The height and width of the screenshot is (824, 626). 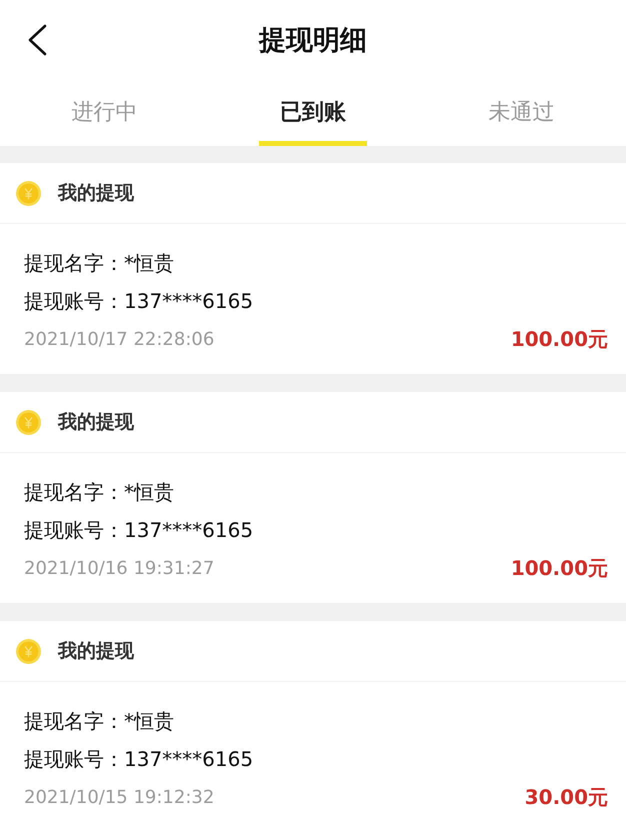 I want to click on tab: 已到账, so click(x=312, y=113).